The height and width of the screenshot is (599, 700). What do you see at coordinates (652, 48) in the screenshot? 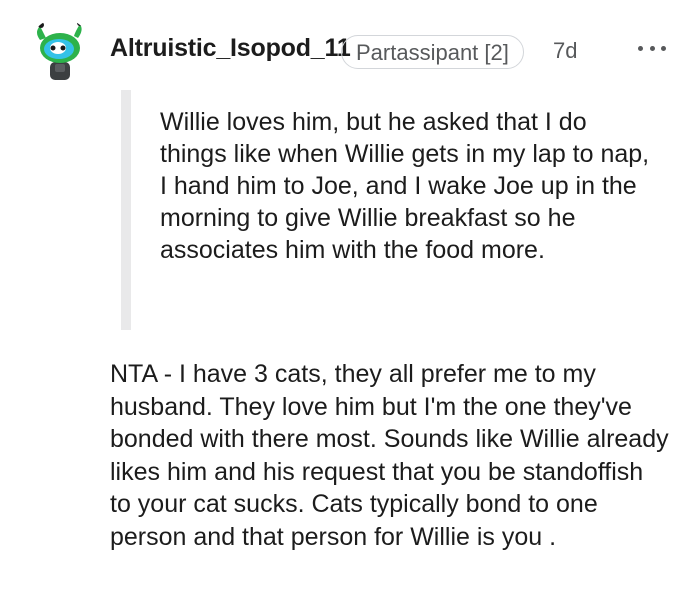
I see `more-options-icon` at bounding box center [652, 48].